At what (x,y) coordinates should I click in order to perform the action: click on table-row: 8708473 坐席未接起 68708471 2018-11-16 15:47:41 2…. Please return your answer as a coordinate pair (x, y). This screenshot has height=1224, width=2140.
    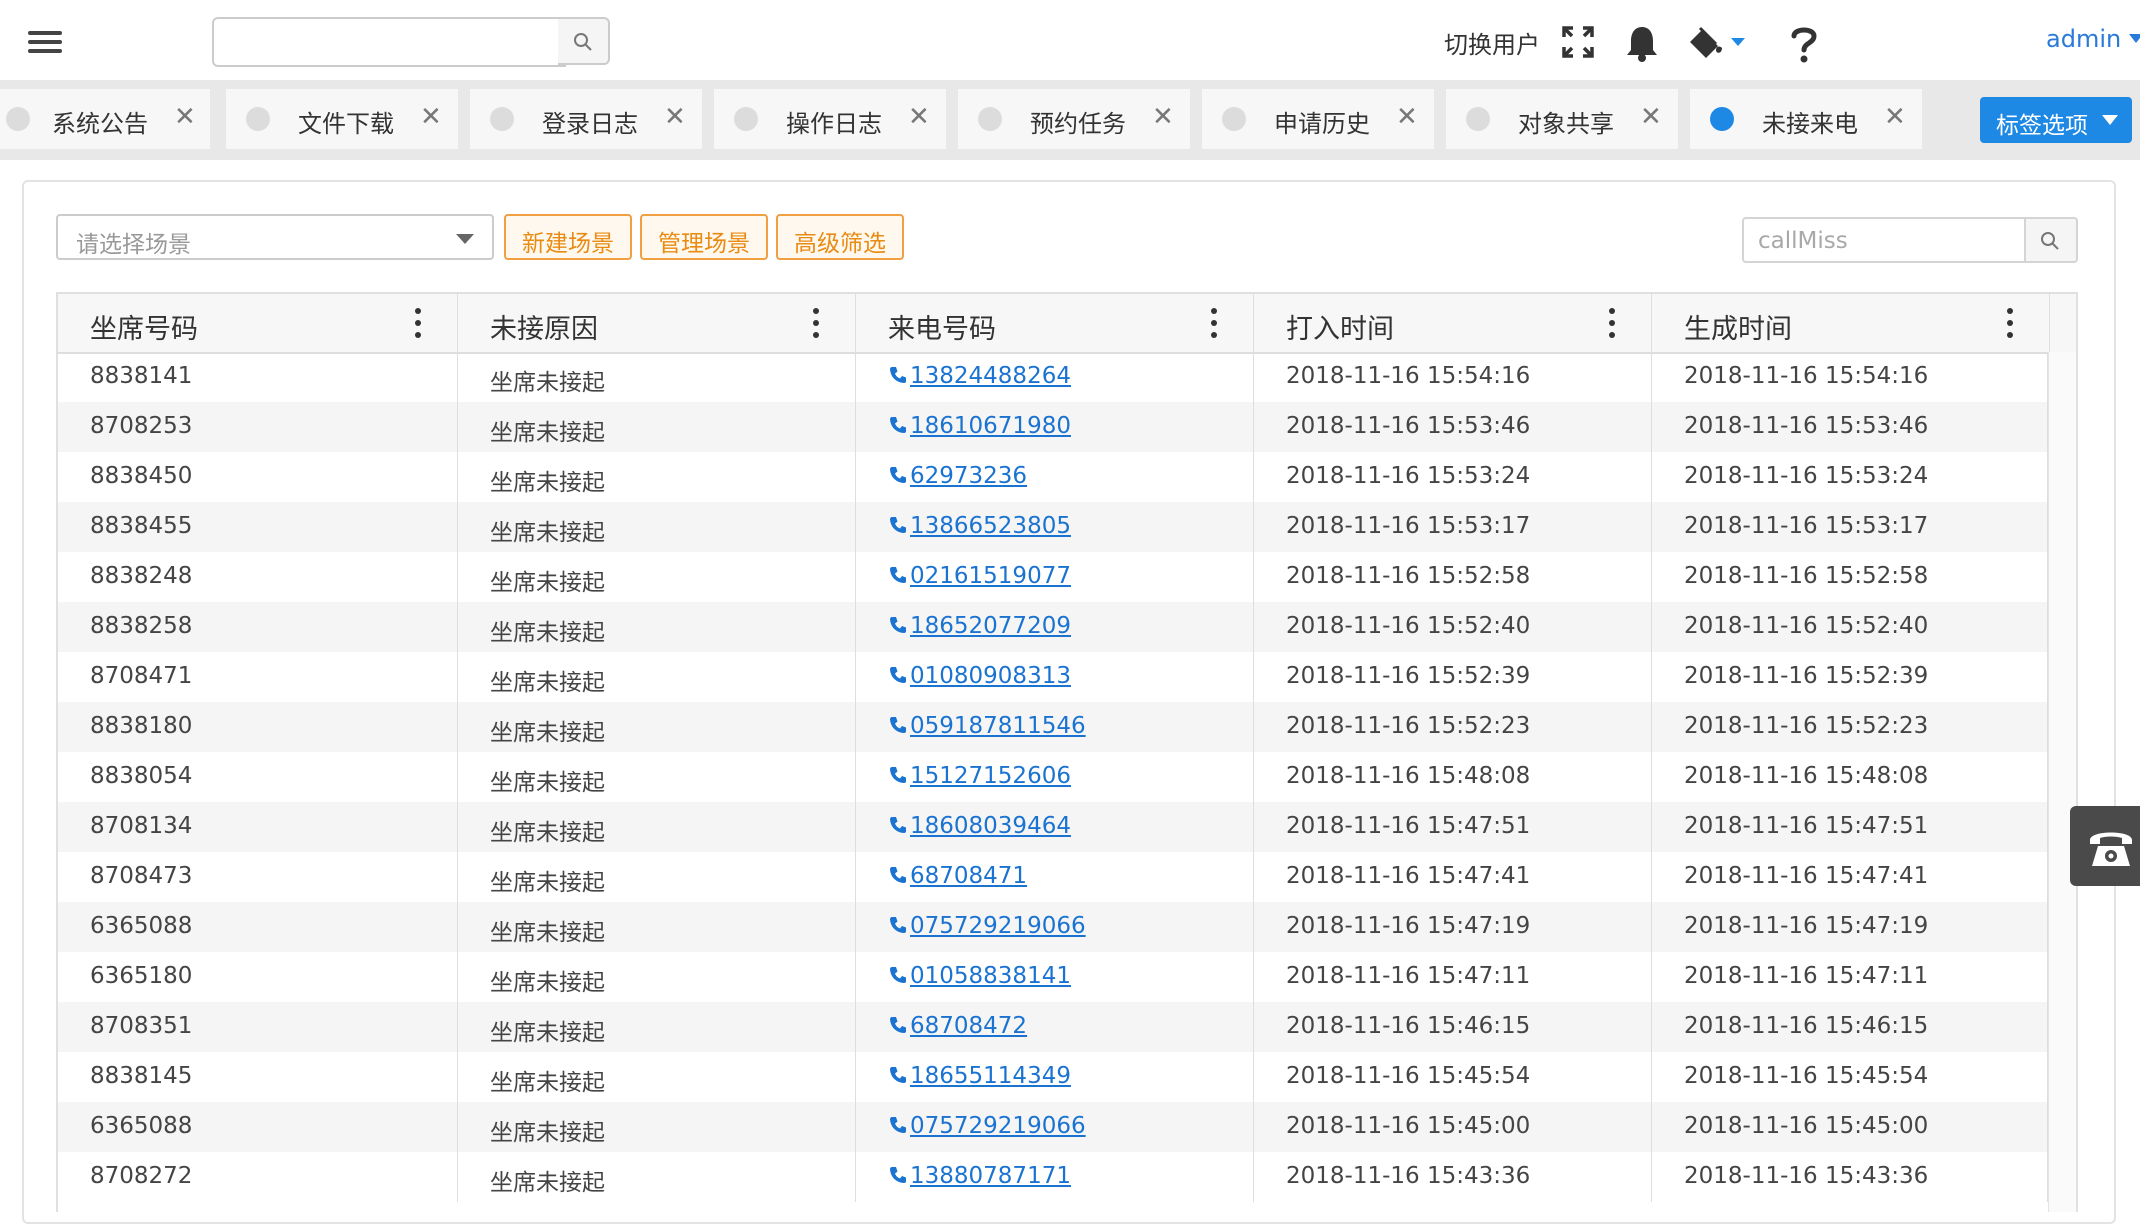
    Looking at the image, I should click on (1053, 877).